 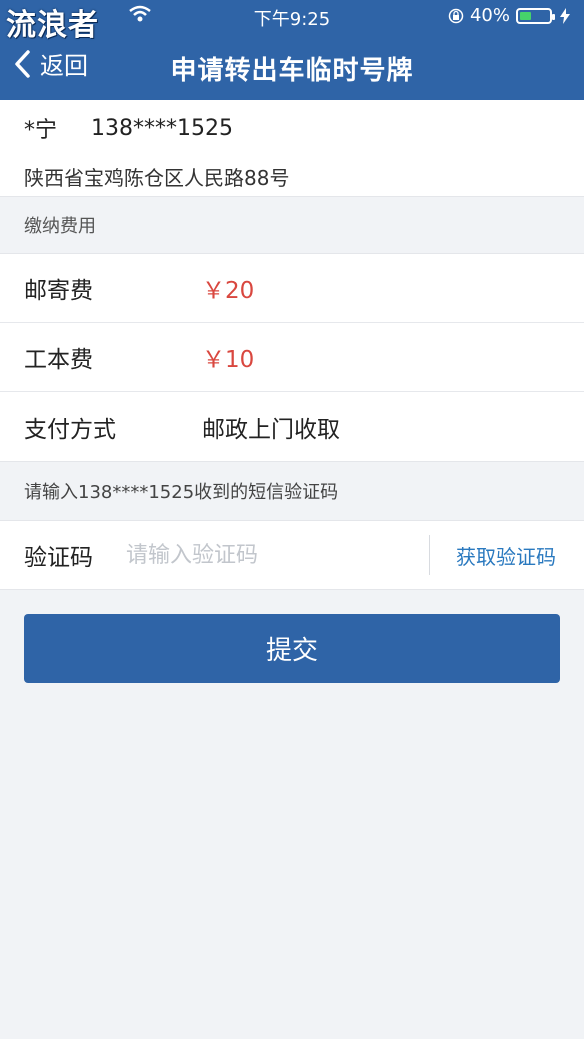 I want to click on production-fee-label: 工本费, so click(x=58, y=360).